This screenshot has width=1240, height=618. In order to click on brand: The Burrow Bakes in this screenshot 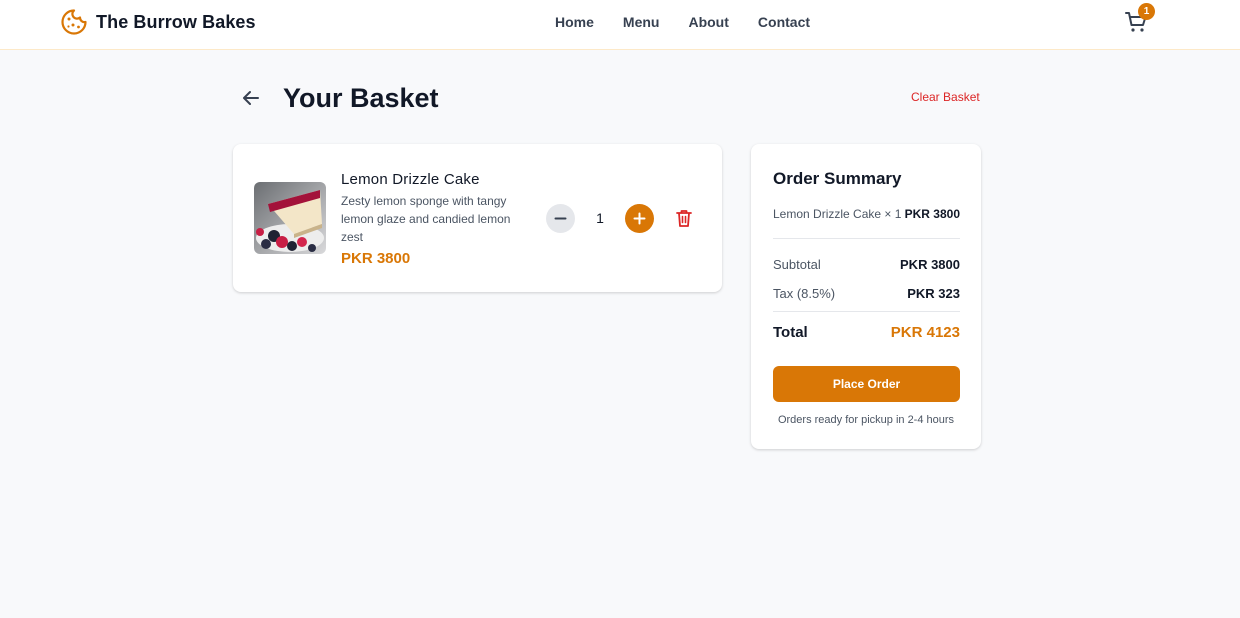, I will do `click(158, 22)`.